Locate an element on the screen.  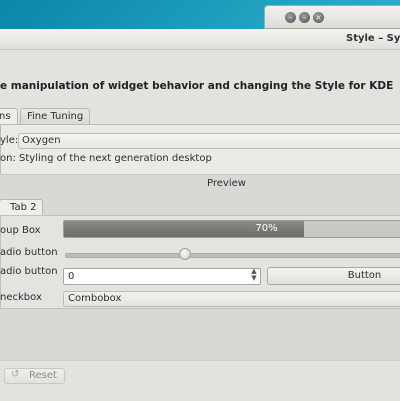
tab-applications: ns is located at coordinates (9, 116).